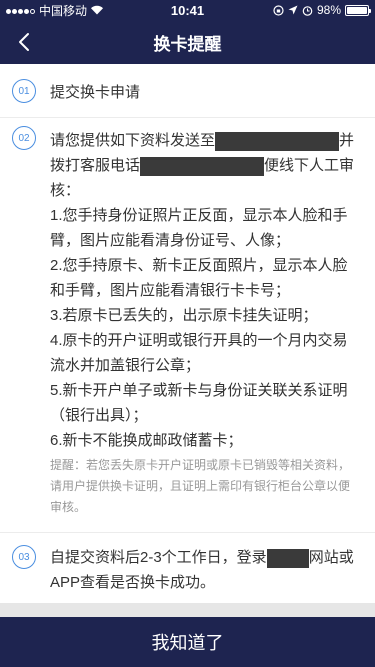 The height and width of the screenshot is (667, 375). Describe the element at coordinates (158, 557) in the screenshot. I see `step-3-text-a: 自提交资料后2-3个工作日，登录` at that location.